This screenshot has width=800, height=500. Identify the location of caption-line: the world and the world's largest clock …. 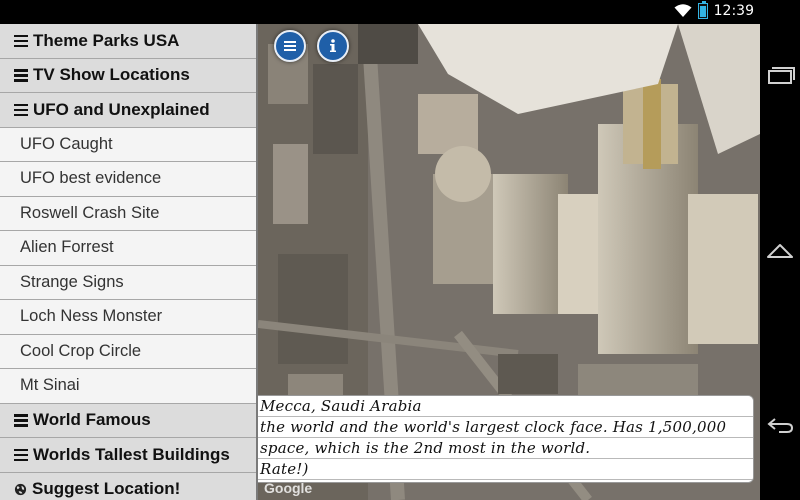
(493, 427).